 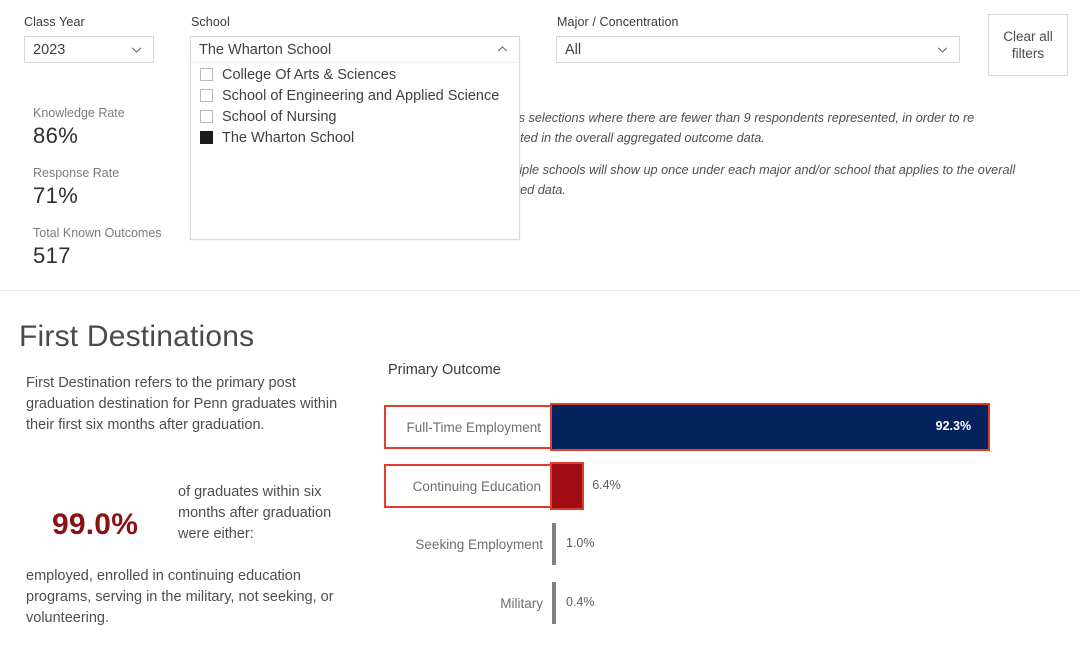 What do you see at coordinates (210, 22) in the screenshot?
I see `school-filter-label: School` at bounding box center [210, 22].